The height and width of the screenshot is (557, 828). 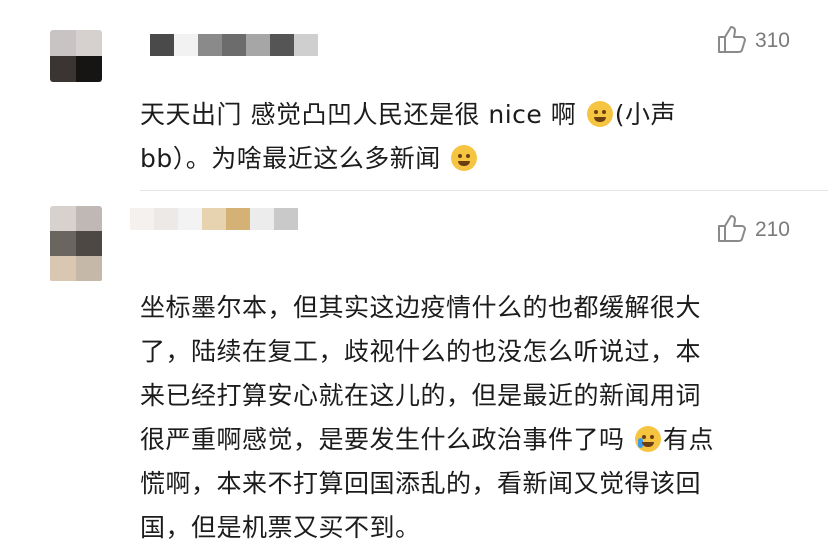 What do you see at coordinates (752, 230) in the screenshot?
I see `like-button: 210` at bounding box center [752, 230].